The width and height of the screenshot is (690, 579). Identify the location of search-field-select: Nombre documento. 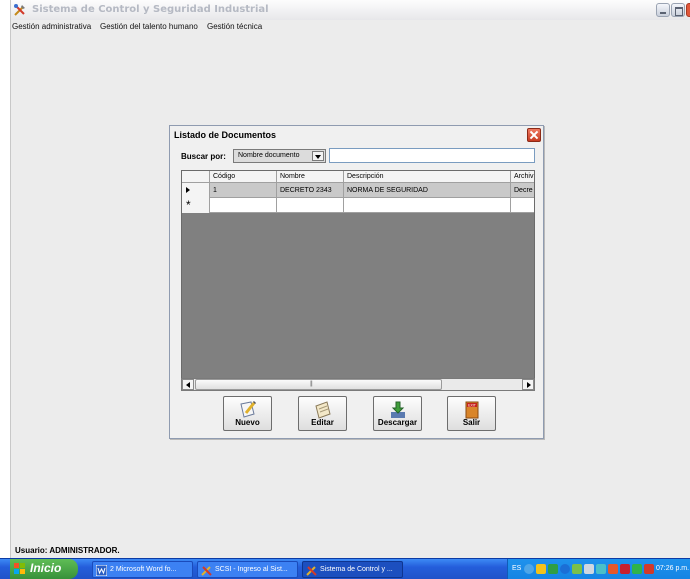
(279, 156).